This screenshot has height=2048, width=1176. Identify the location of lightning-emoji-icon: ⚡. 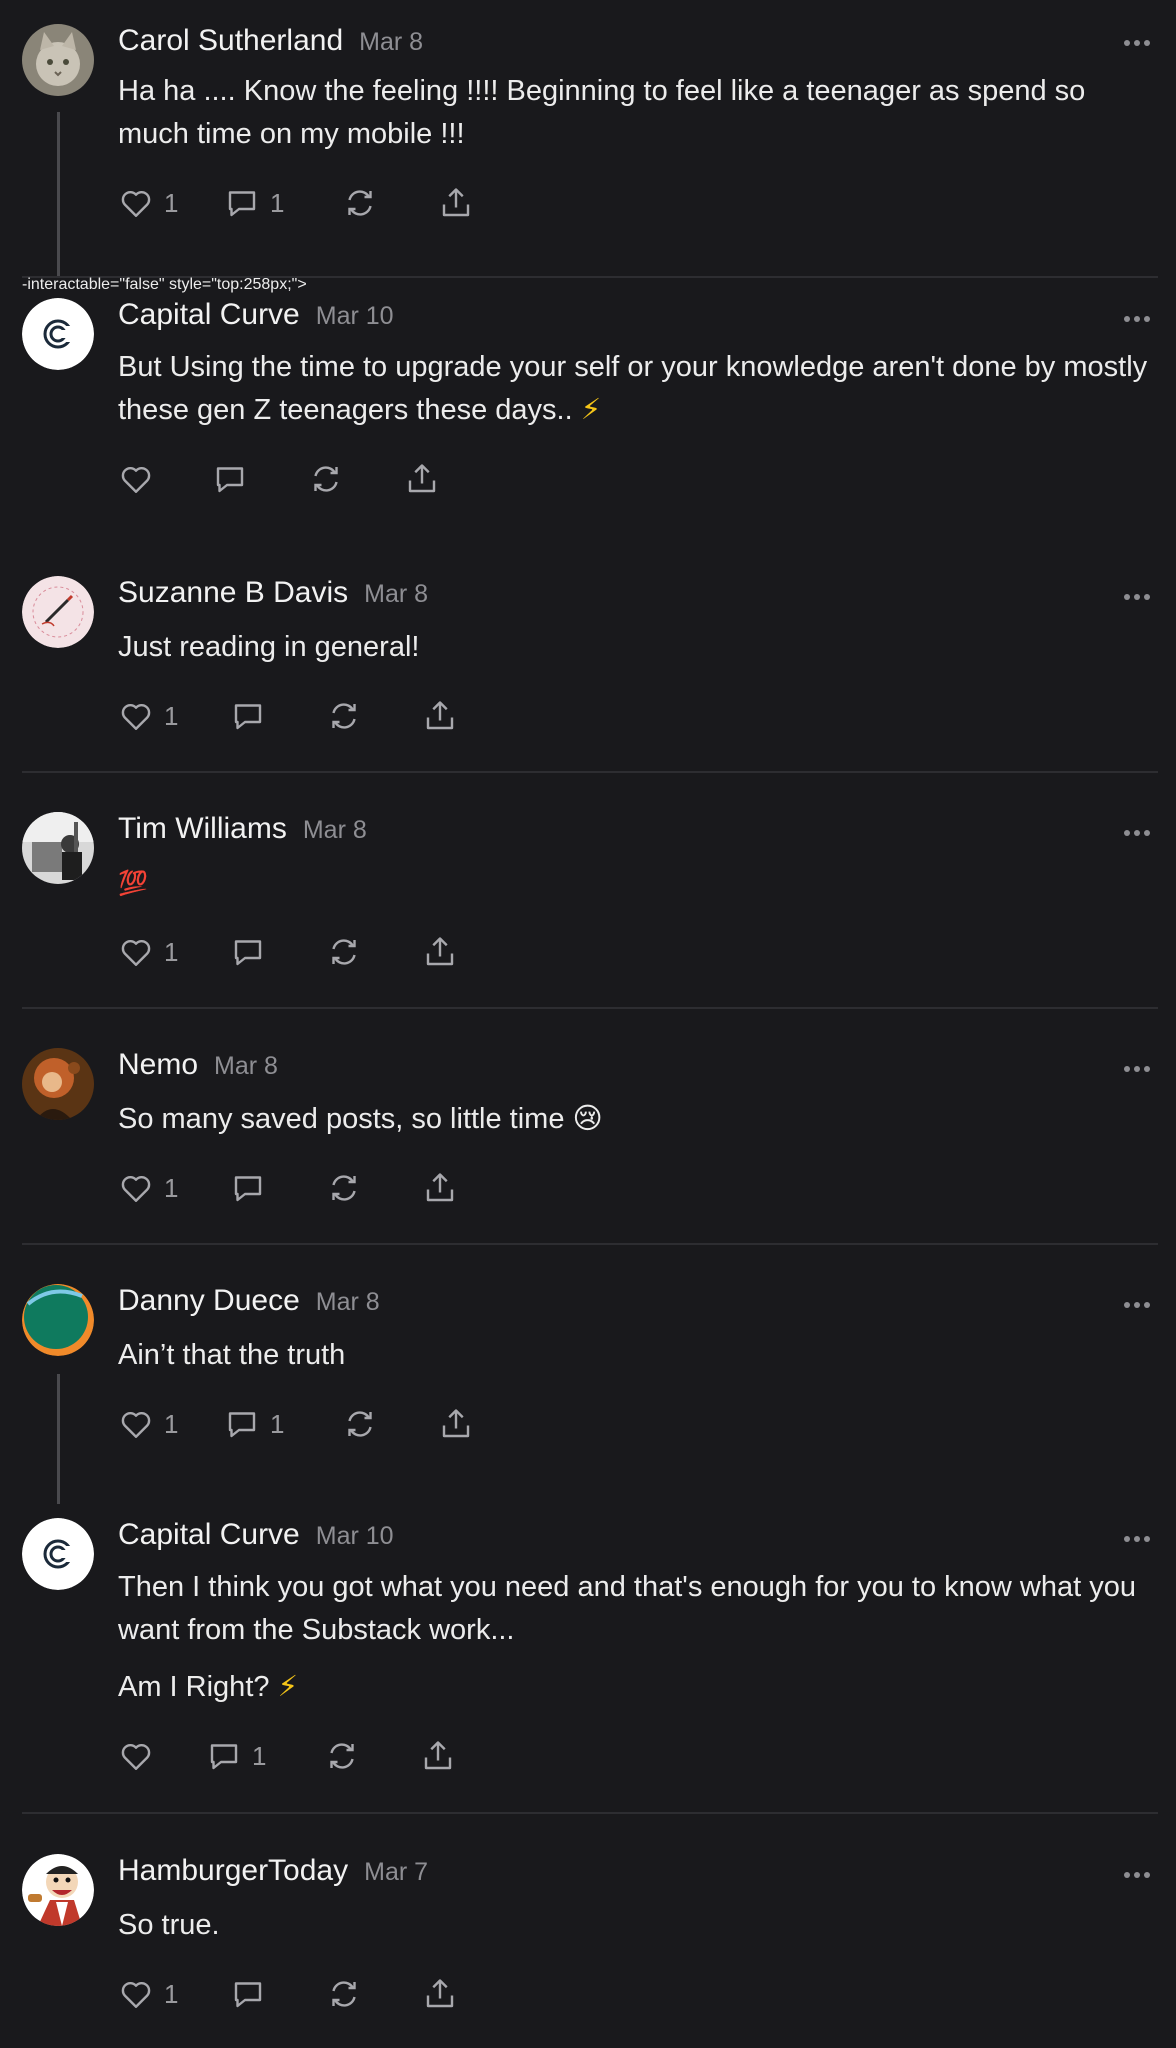
(287, 1687).